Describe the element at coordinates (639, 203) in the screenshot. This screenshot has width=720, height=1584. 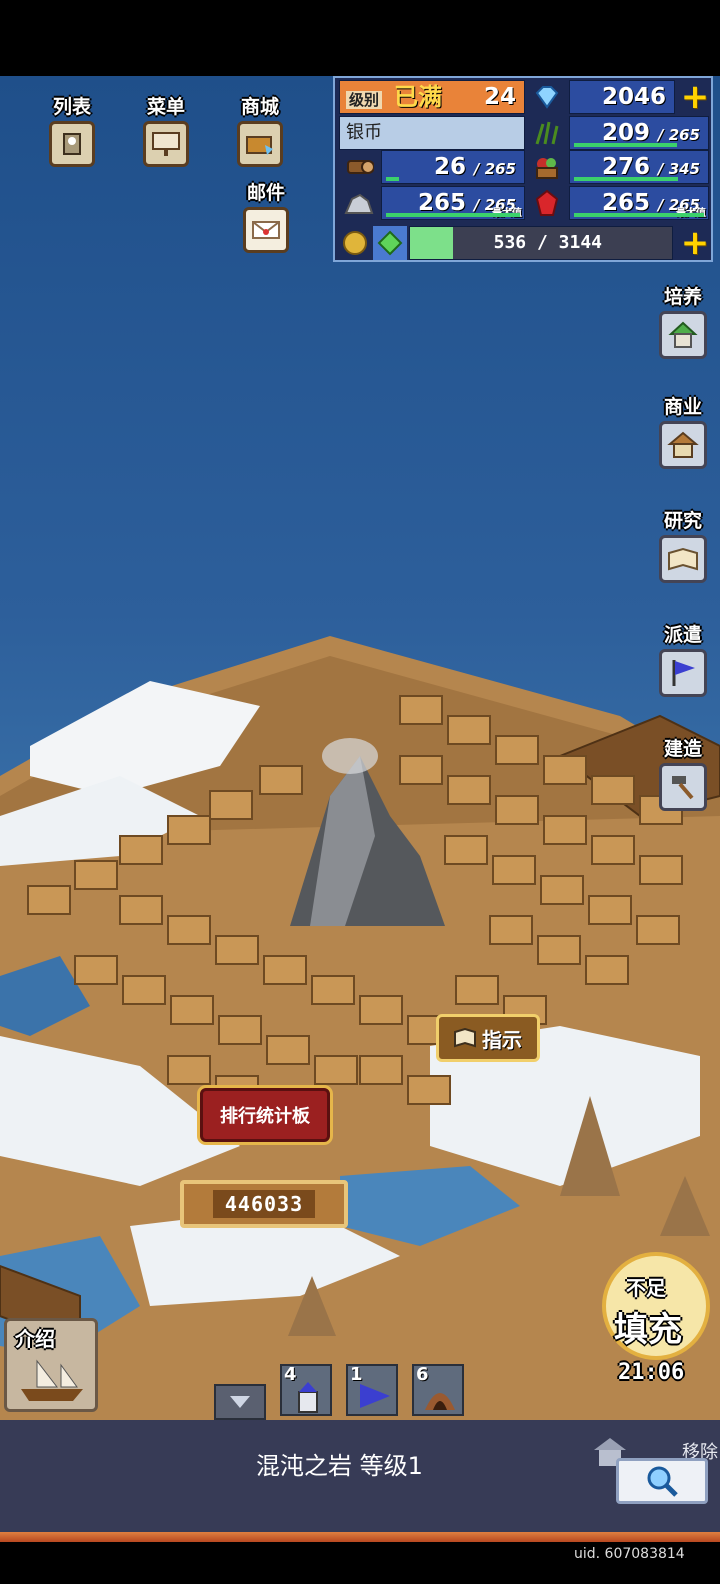
I see `ruby-cell: 265 / 265 最大值` at that location.